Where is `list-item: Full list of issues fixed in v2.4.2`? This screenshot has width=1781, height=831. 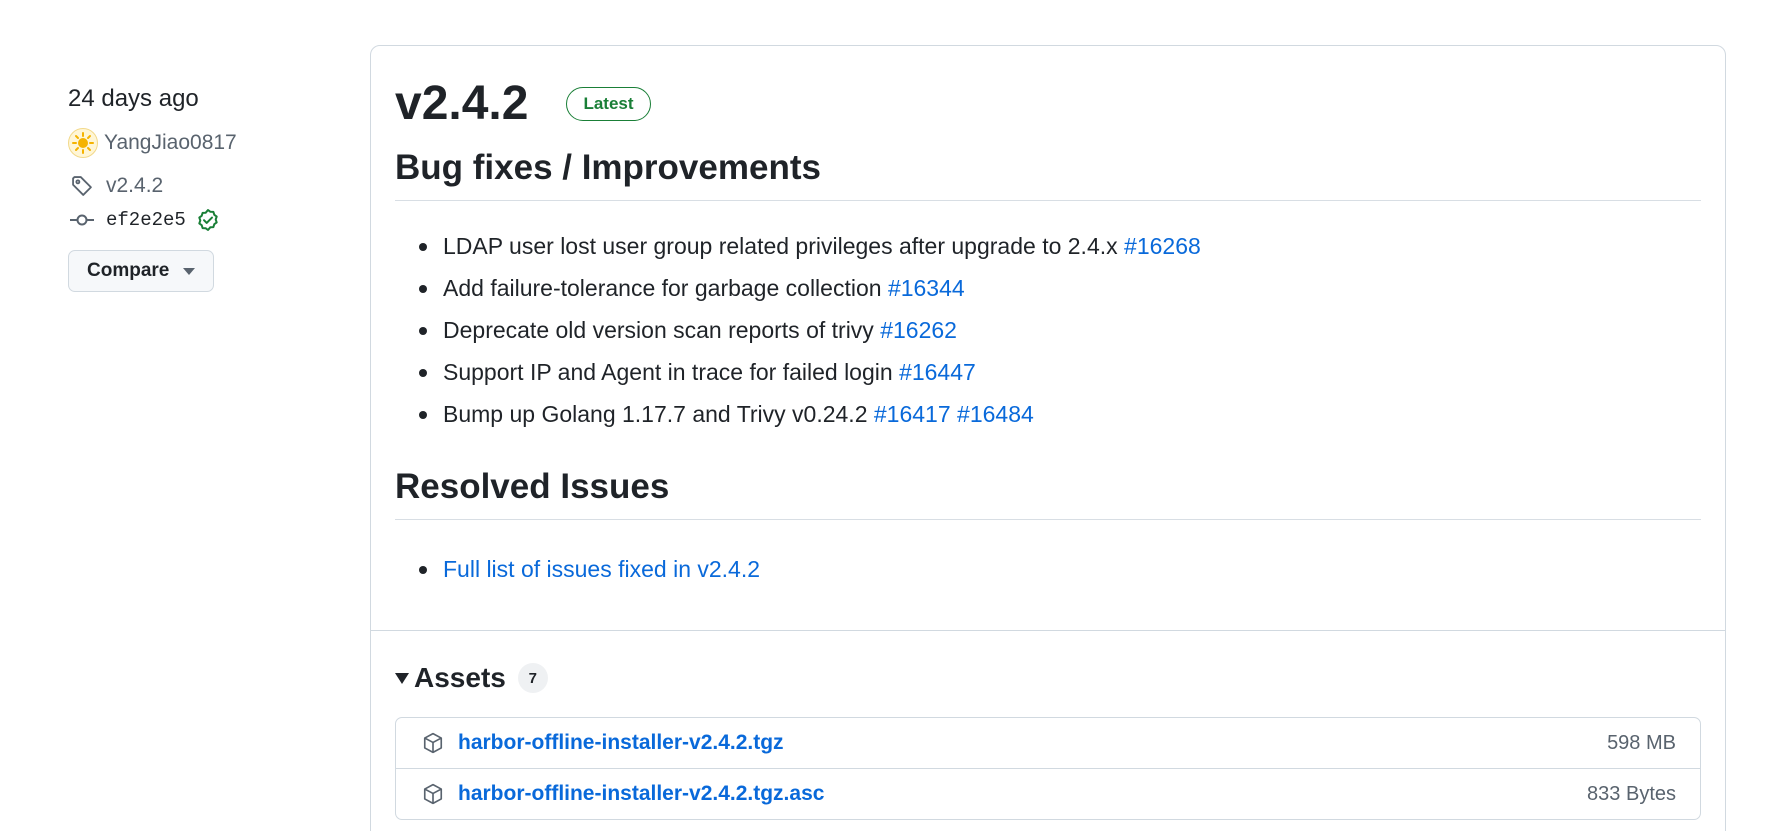
list-item: Full list of issues fixed in v2.4.2 is located at coordinates (1060, 569).